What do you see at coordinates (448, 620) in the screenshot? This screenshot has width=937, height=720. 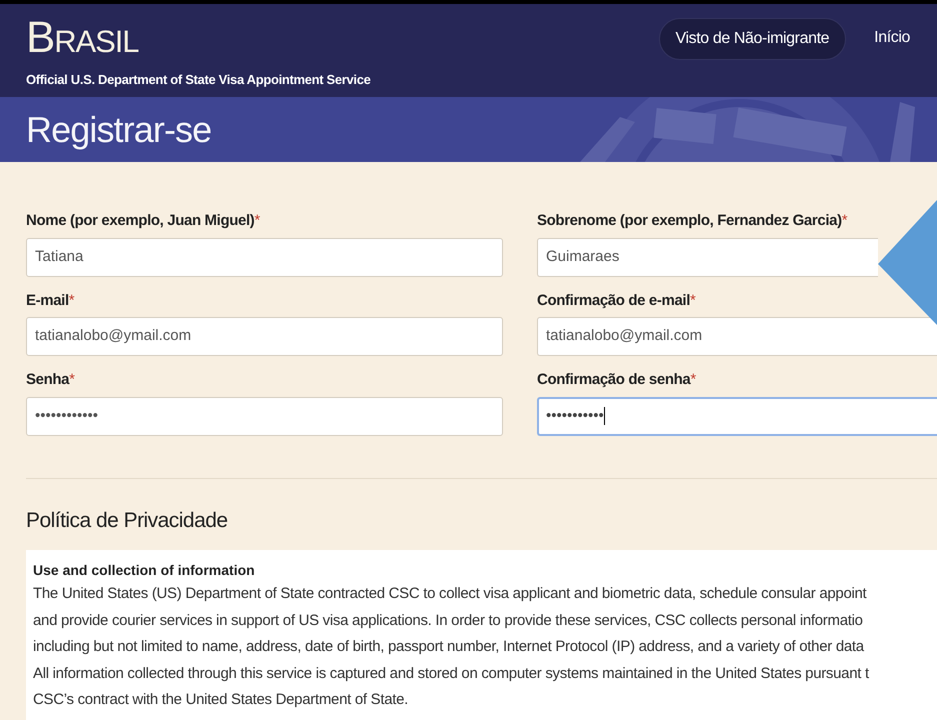 I see `privacy-text-line: and provide courier services in support of US visa applications. In order to provide these services, CSC collects personal informatio` at bounding box center [448, 620].